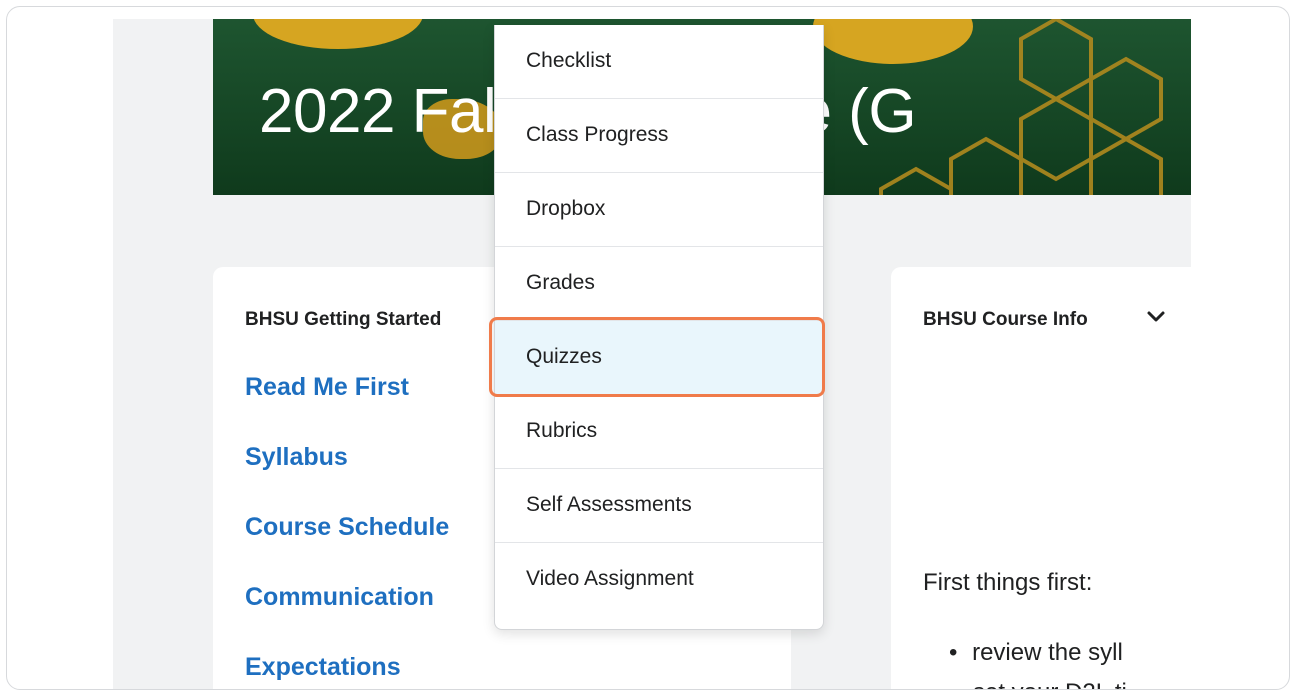  Describe the element at coordinates (1005, 319) in the screenshot. I see `widget-heading: BHSU Course Info` at that location.